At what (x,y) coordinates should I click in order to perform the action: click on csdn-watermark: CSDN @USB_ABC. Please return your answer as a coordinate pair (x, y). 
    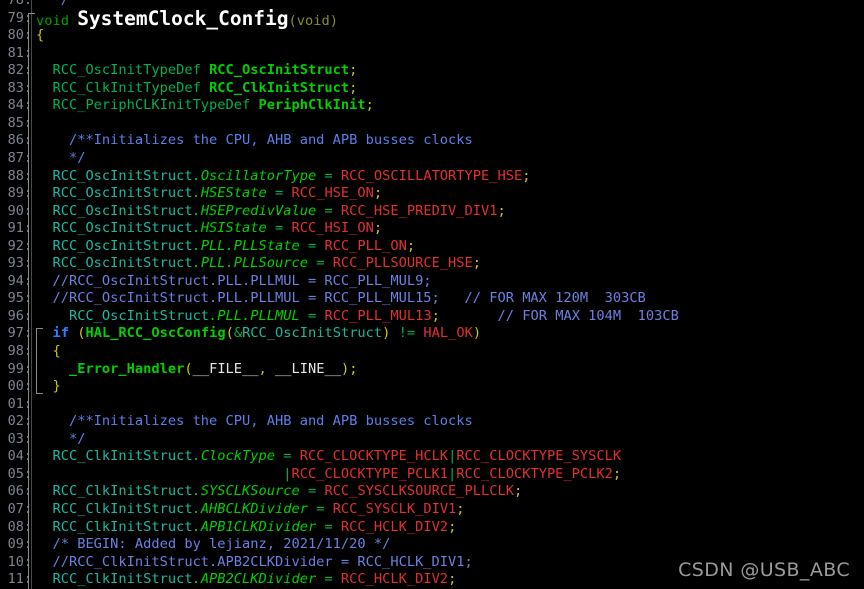
    Looking at the image, I should click on (764, 570).